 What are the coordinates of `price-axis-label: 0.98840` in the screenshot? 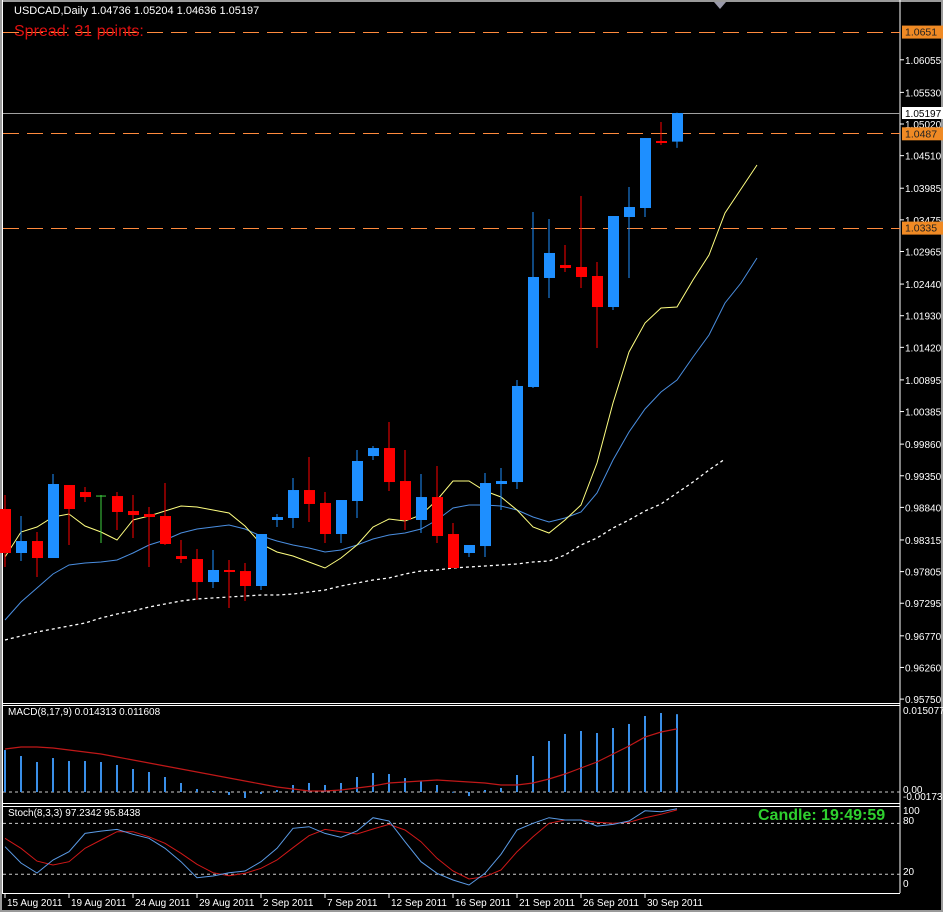 It's located at (923, 508).